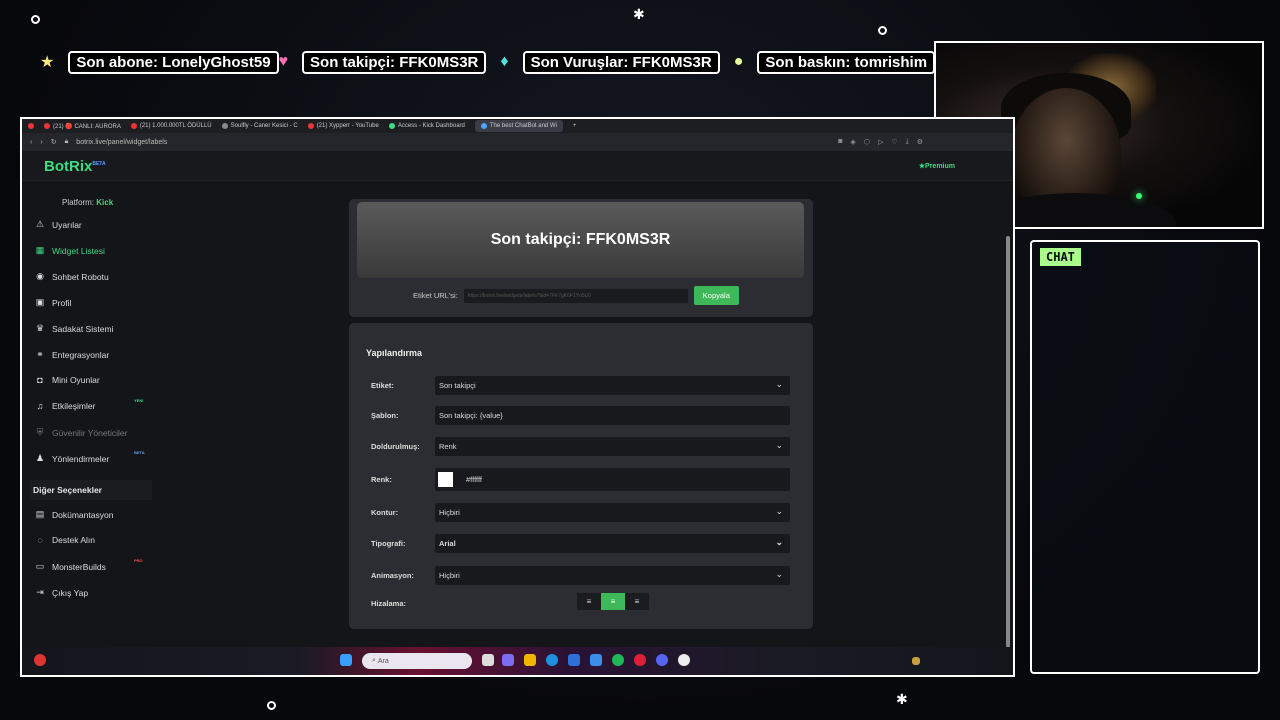 Image resolution: width=1280 pixels, height=720 pixels. Describe the element at coordinates (259, 126) in the screenshot. I see `browser-tab: Soulfly - Caner Kesici - C` at that location.